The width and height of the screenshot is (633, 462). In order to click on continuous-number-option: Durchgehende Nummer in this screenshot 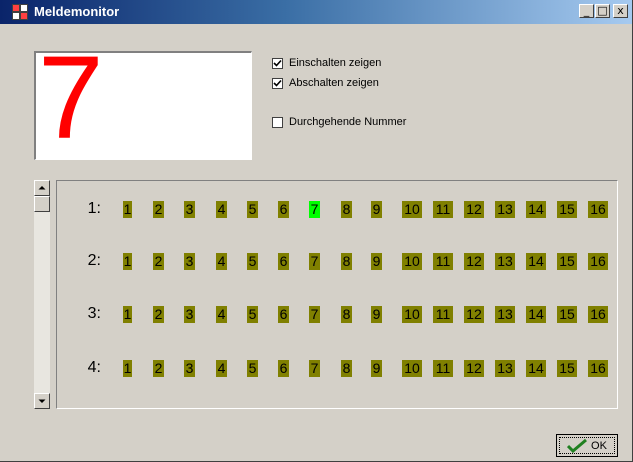, I will do `click(339, 122)`.